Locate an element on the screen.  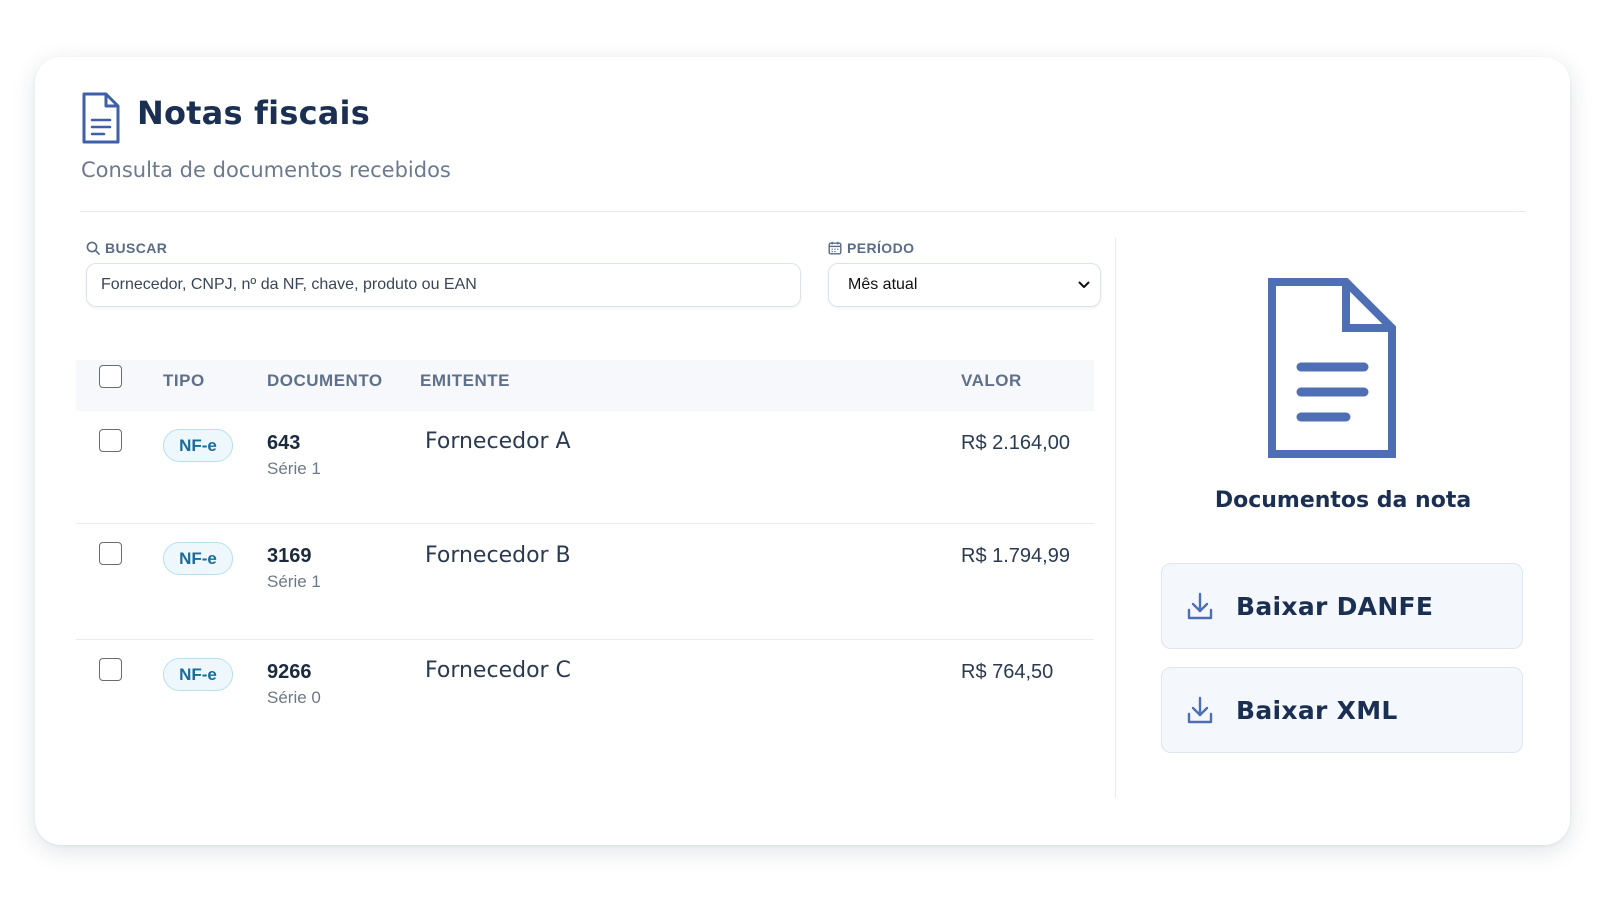
download-xml-button: Baixar XML is located at coordinates (1342, 710).